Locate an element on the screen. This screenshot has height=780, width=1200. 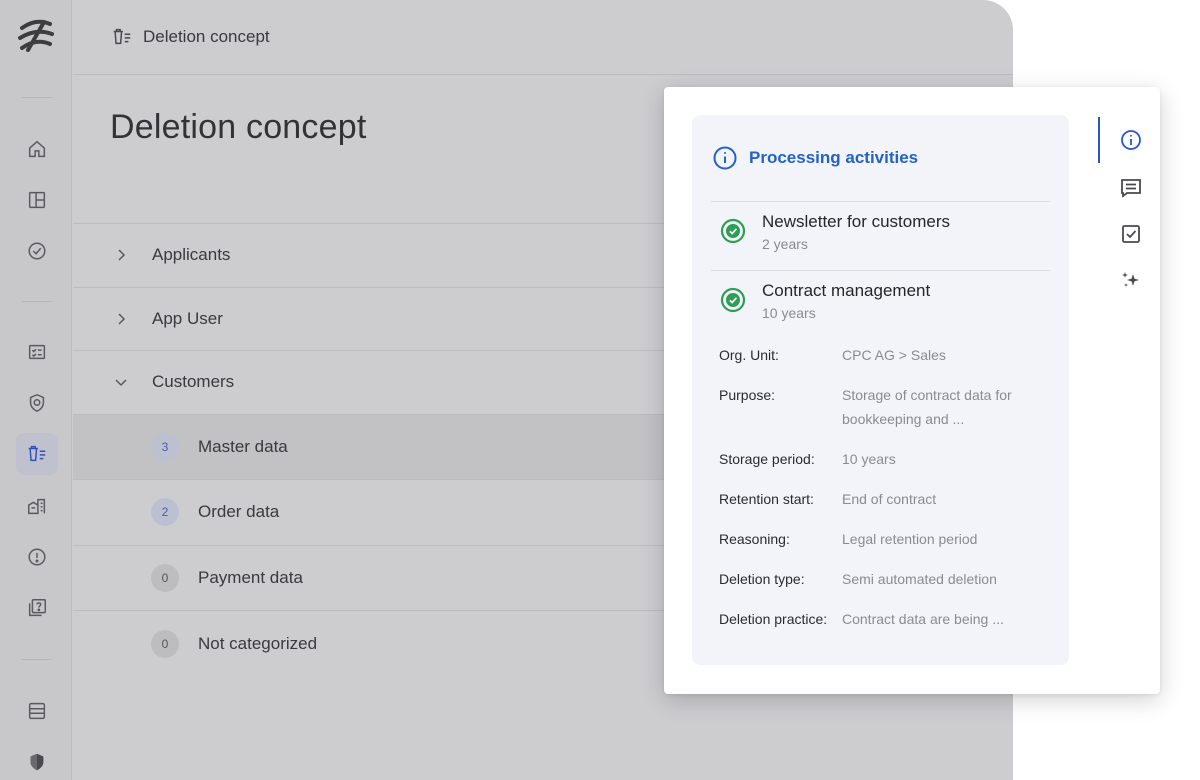
detail-row: Org. Unit: CPC AG > Sales is located at coordinates (884, 355).